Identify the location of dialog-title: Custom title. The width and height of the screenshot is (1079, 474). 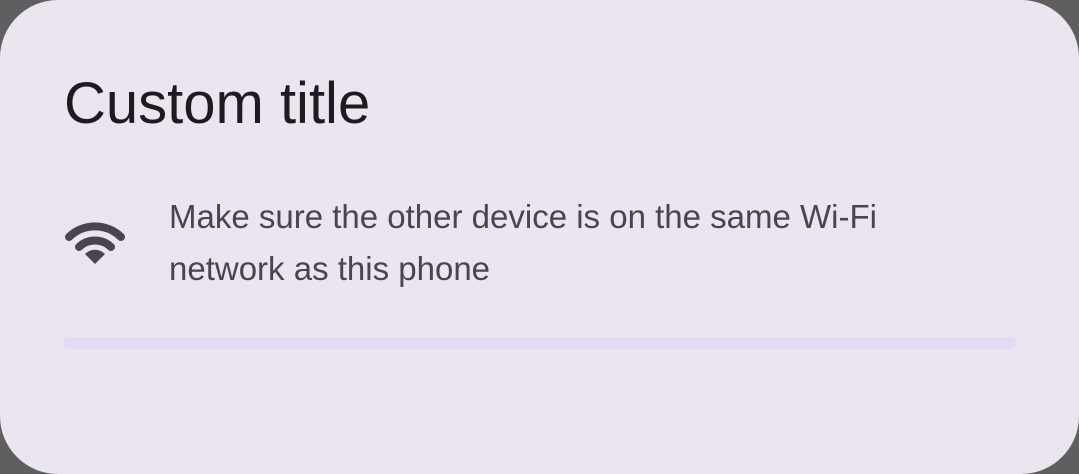
(217, 103).